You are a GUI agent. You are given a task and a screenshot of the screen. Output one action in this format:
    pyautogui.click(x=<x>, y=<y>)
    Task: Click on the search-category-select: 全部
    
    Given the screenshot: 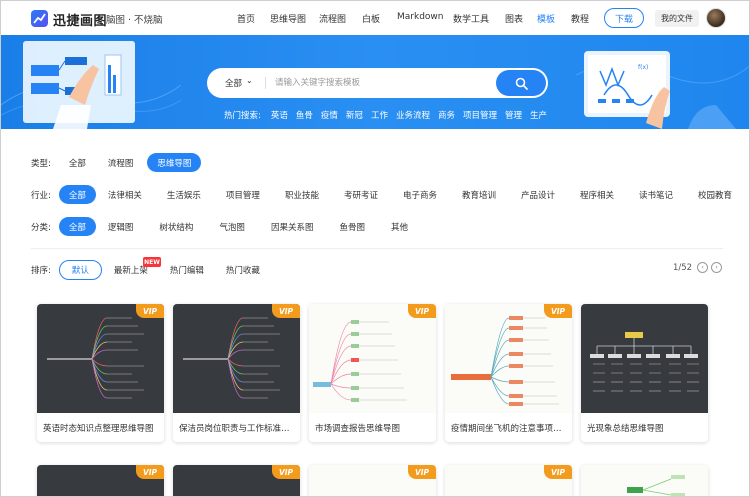 What is the action you would take?
    pyautogui.click(x=233, y=83)
    